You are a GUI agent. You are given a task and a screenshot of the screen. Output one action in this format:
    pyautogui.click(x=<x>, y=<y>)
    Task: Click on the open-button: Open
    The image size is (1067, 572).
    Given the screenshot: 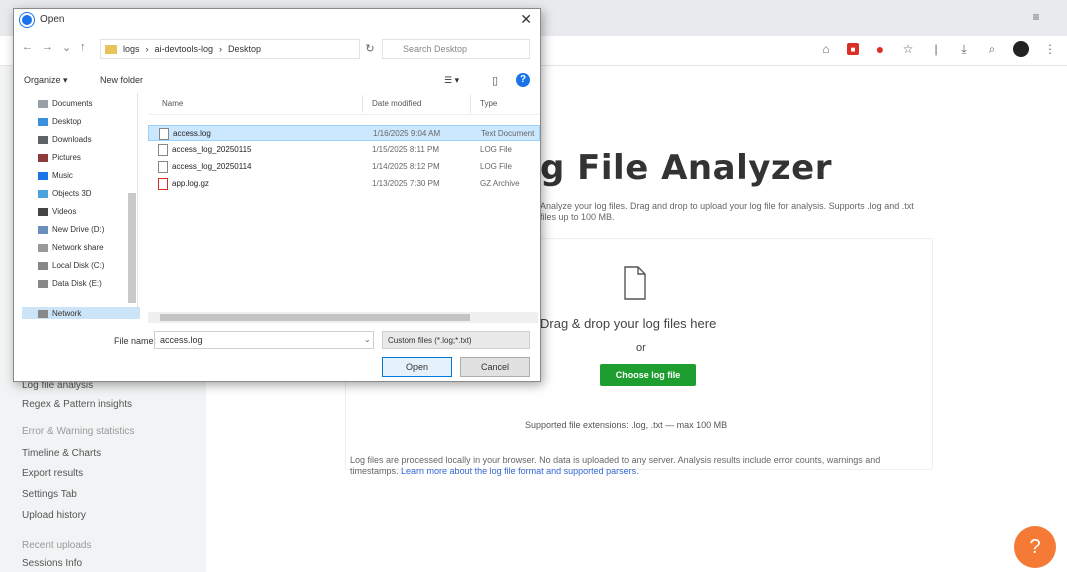 What is the action you would take?
    pyautogui.click(x=417, y=367)
    